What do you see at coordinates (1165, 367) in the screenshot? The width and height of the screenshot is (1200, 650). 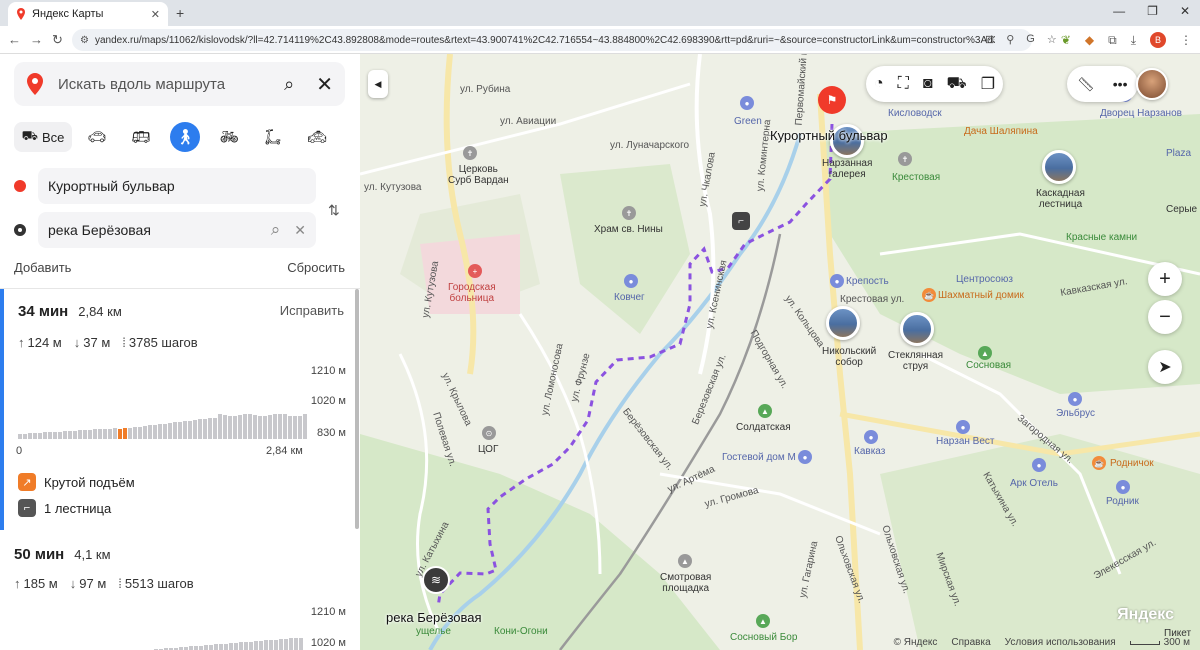 I see `my-location-icon: ➤` at bounding box center [1165, 367].